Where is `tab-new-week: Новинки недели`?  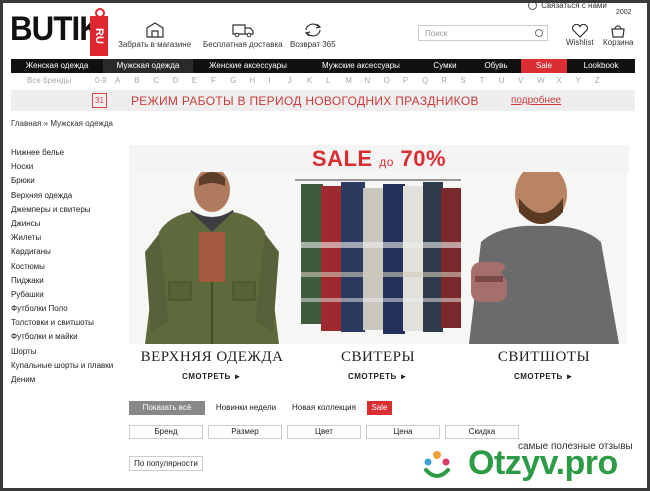
tab-new-week: Новинки недели is located at coordinates (246, 408).